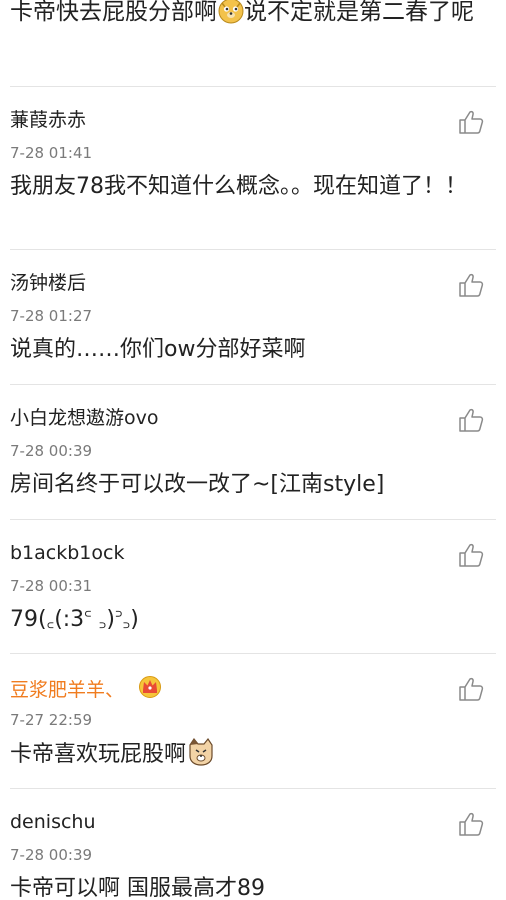 The image size is (506, 900). I want to click on comment-content: 卡帝喜欢玩屁股啊, so click(245, 756).